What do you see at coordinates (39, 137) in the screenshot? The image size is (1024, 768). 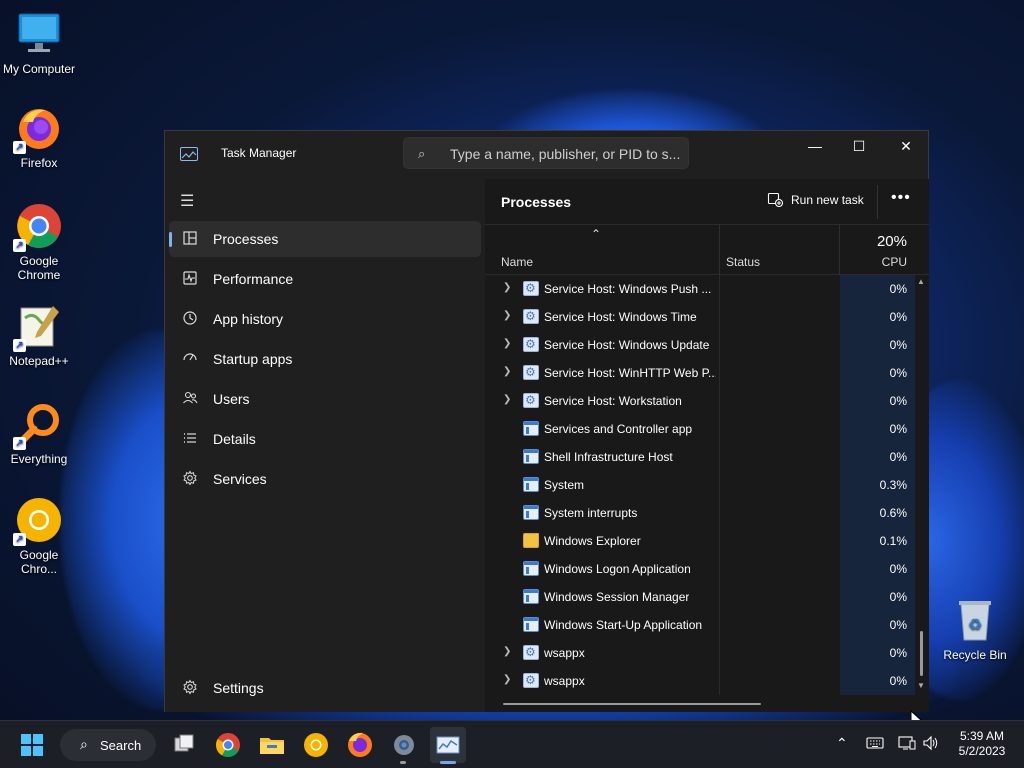 I see `desktop-icon-firefox: ↗ Firefox` at bounding box center [39, 137].